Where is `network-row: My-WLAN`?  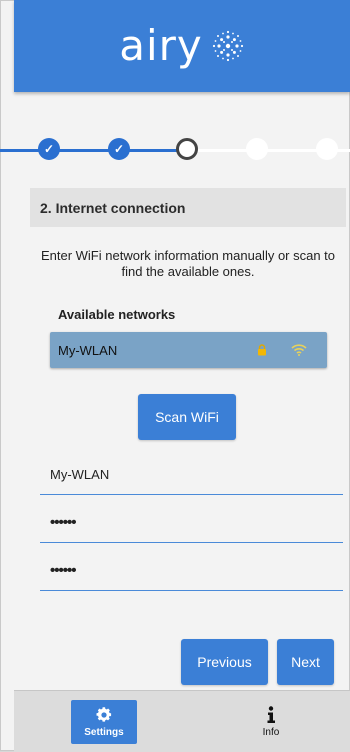
network-row: My-WLAN is located at coordinates (188, 350).